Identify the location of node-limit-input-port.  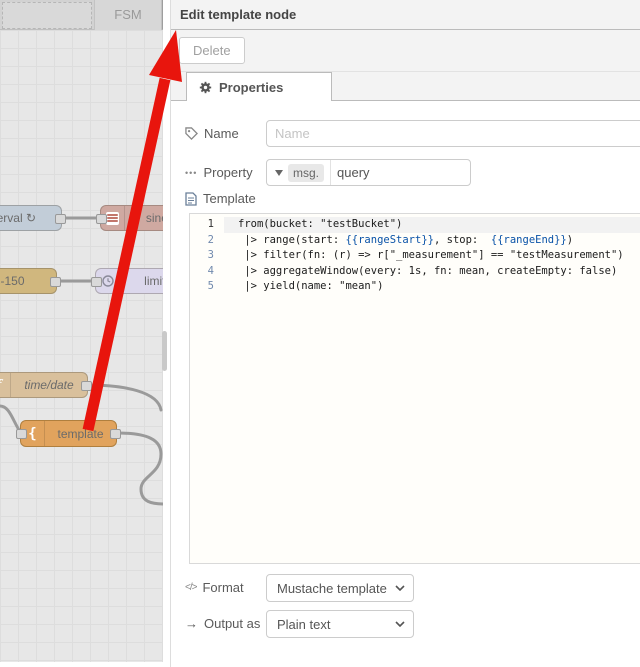
(96, 282).